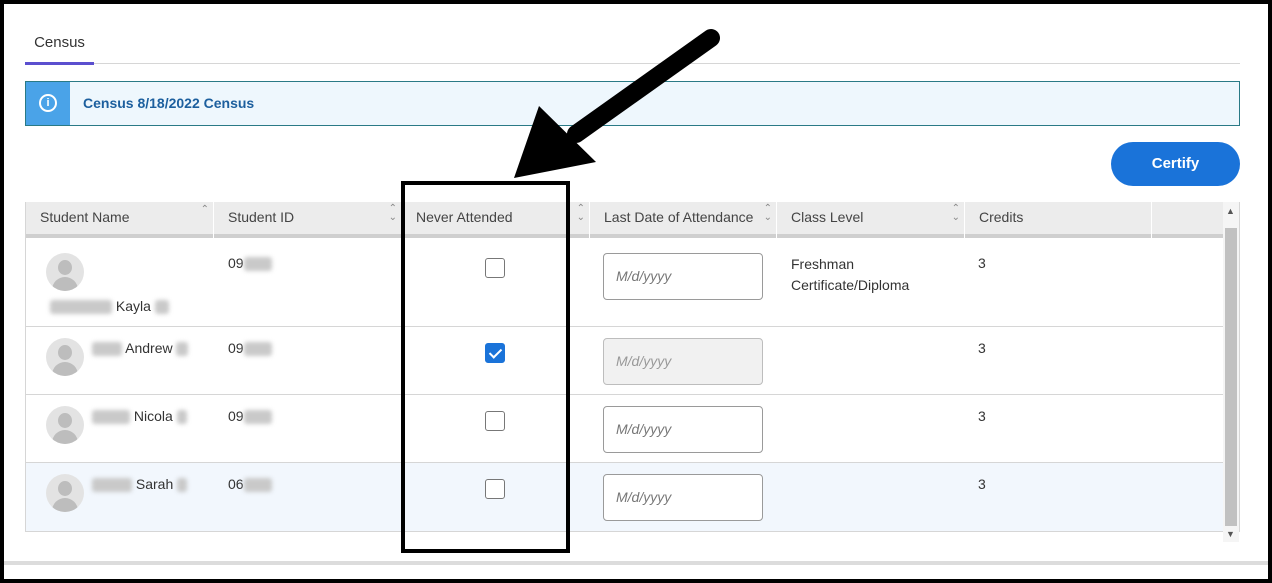 This screenshot has width=1272, height=583. I want to click on table-row: Sarah 06 M/d/yyyy 3, so click(624, 497).